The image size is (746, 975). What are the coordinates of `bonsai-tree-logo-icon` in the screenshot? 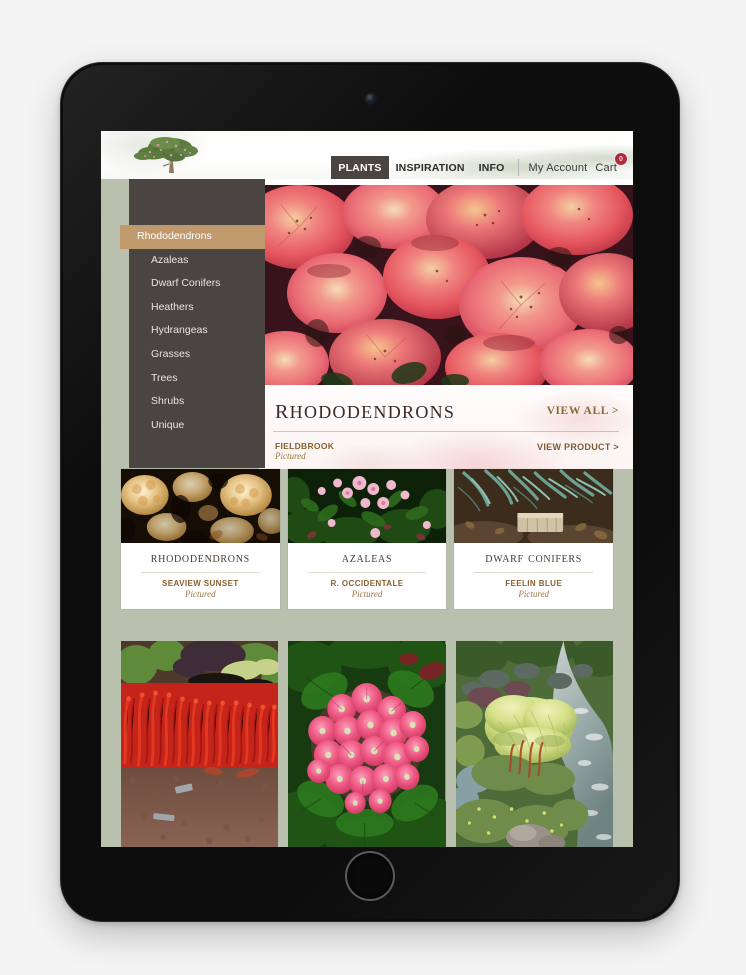 It's located at (171, 155).